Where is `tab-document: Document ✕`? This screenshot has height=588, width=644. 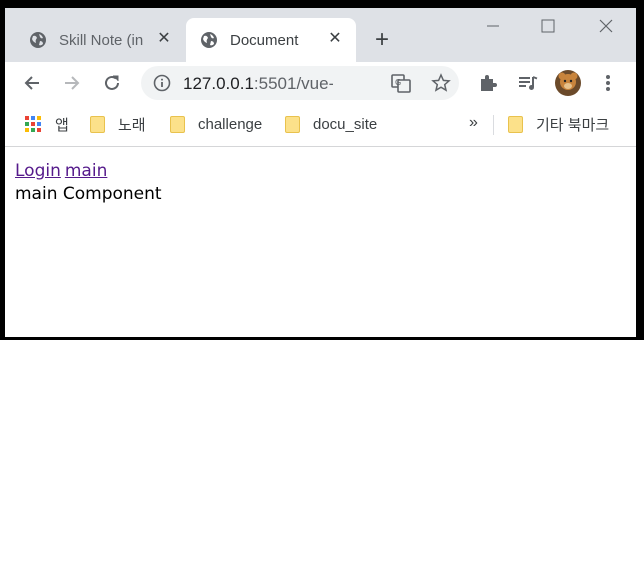
tab-document: Document ✕ is located at coordinates (271, 40).